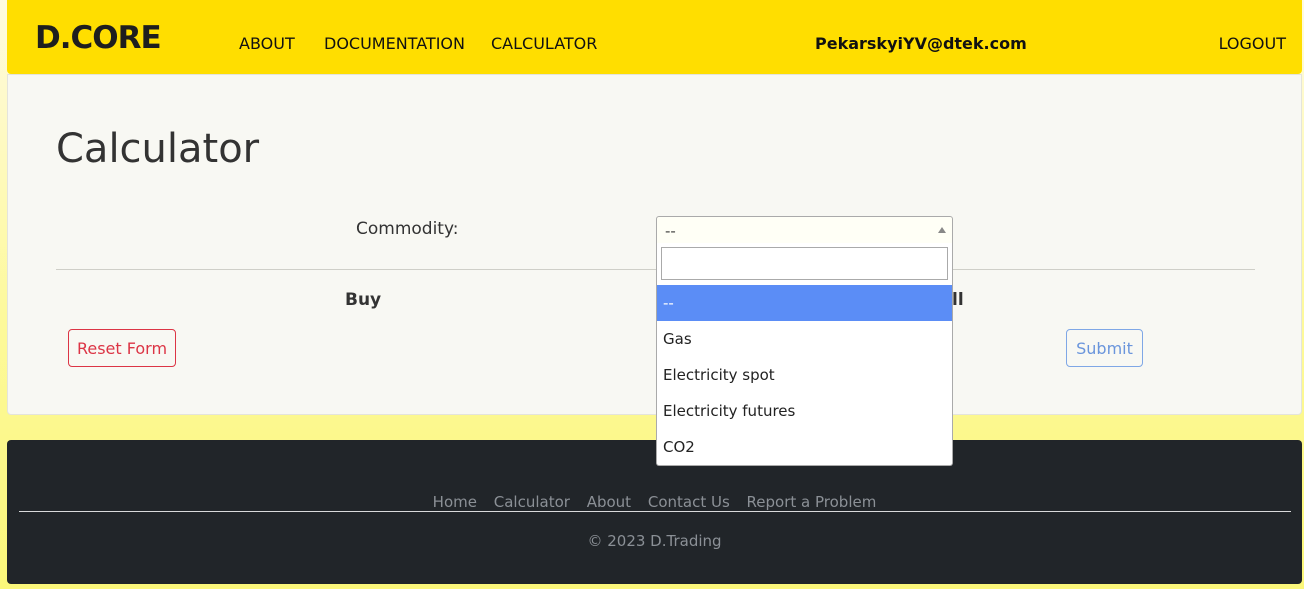 This screenshot has height=589, width=1304. What do you see at coordinates (804, 230) in the screenshot?
I see `commodity-select: --` at bounding box center [804, 230].